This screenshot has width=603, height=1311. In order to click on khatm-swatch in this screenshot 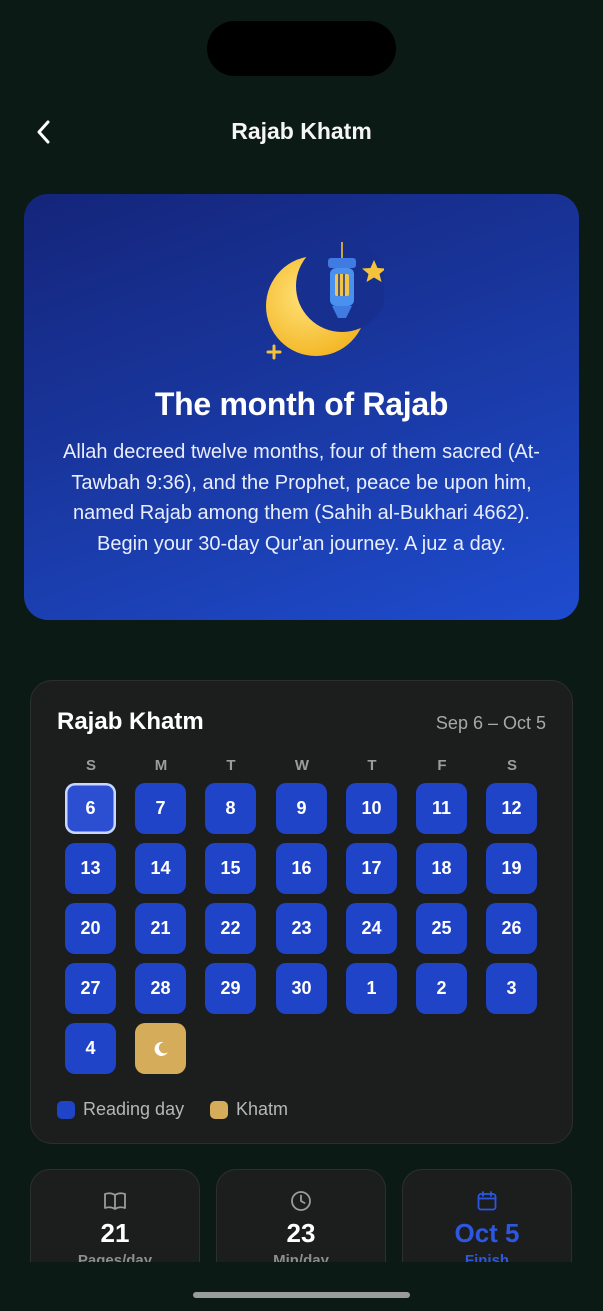, I will do `click(219, 1109)`.